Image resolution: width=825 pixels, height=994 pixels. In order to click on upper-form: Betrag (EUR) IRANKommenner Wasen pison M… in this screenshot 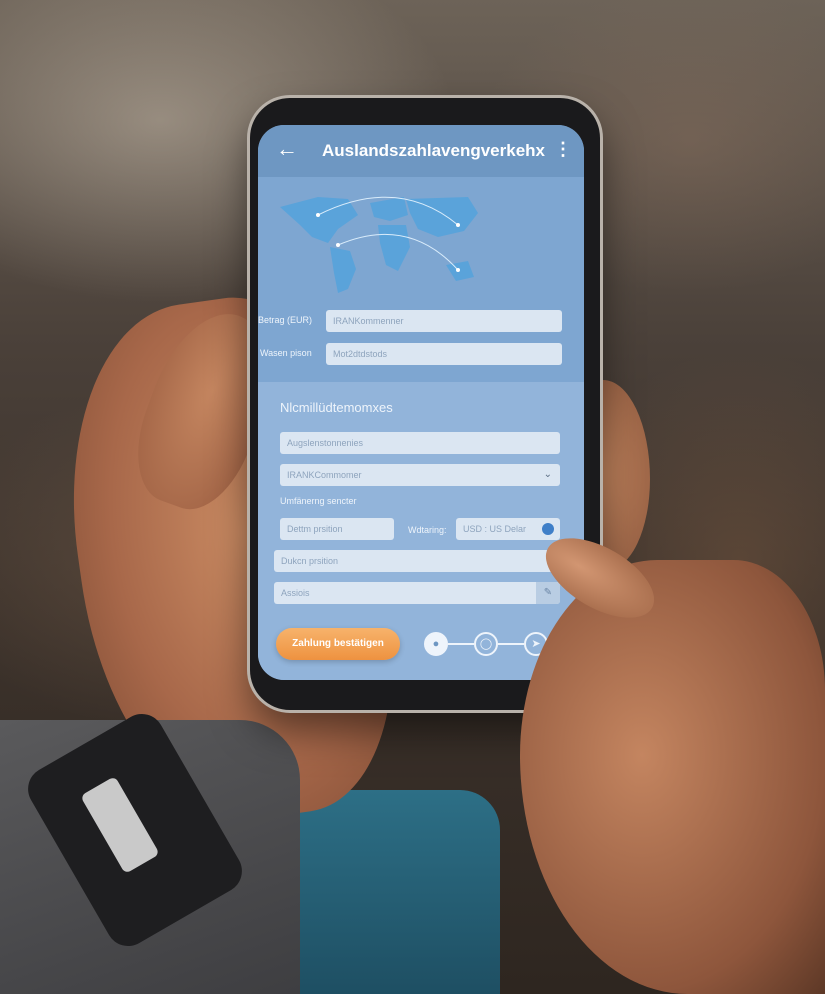, I will do `click(421, 344)`.